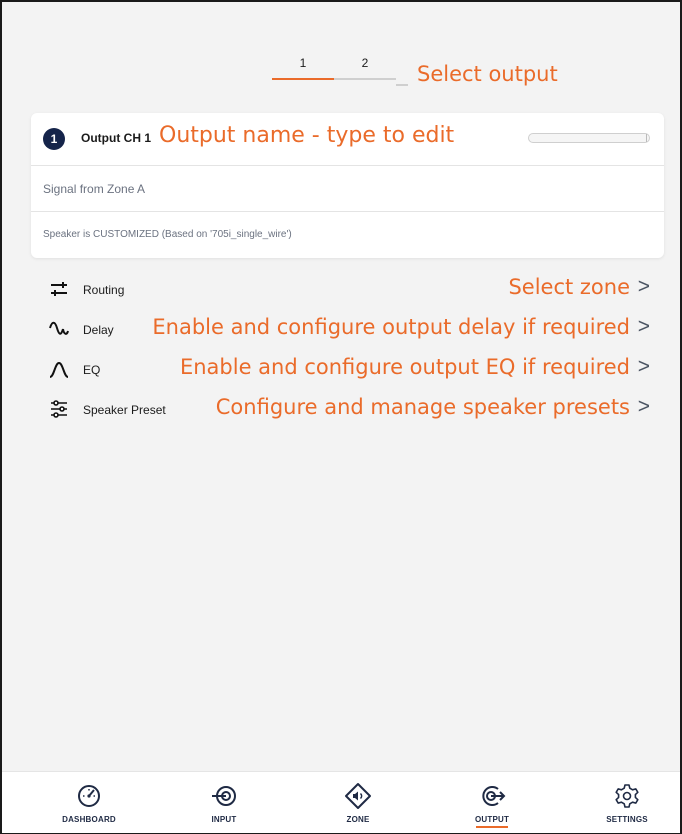  I want to click on output-name-field: Output CH 1, so click(116, 138).